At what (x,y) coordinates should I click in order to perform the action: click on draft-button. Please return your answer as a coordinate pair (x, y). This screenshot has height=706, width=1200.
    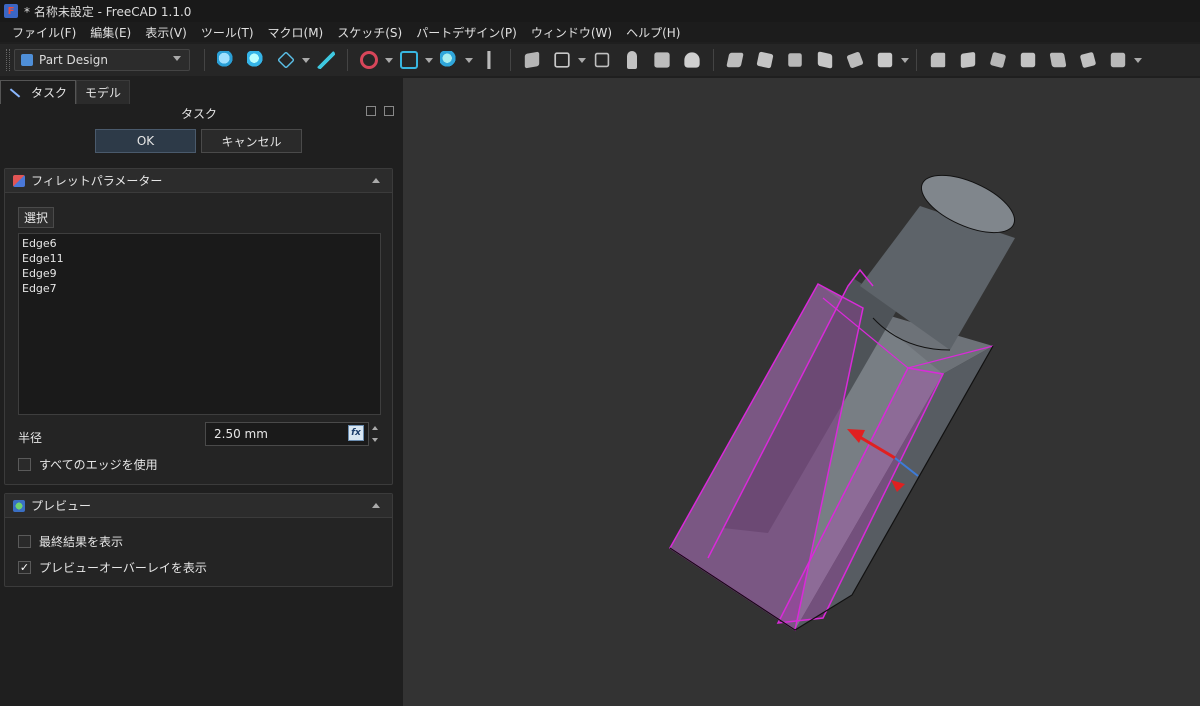
    Looking at the image, I should click on (998, 60).